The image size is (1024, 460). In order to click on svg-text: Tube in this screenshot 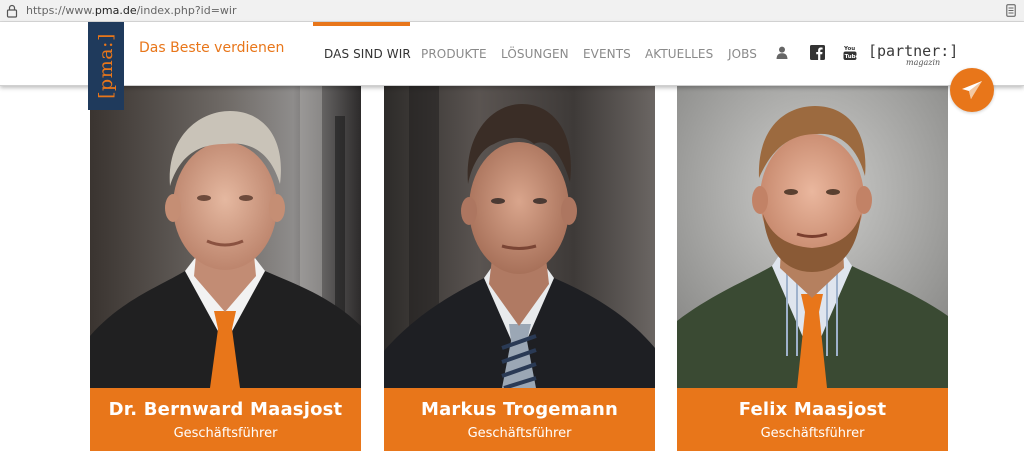, I will do `click(851, 57)`.